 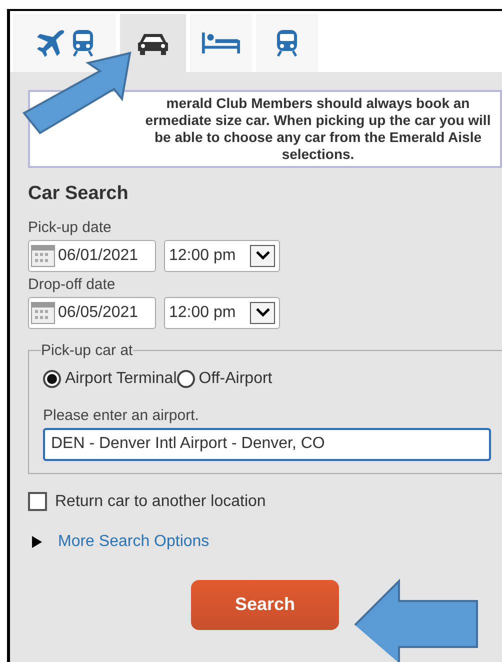 I want to click on airport-input: DEN - Denver Intl Airport - Denver, CO, so click(x=267, y=444).